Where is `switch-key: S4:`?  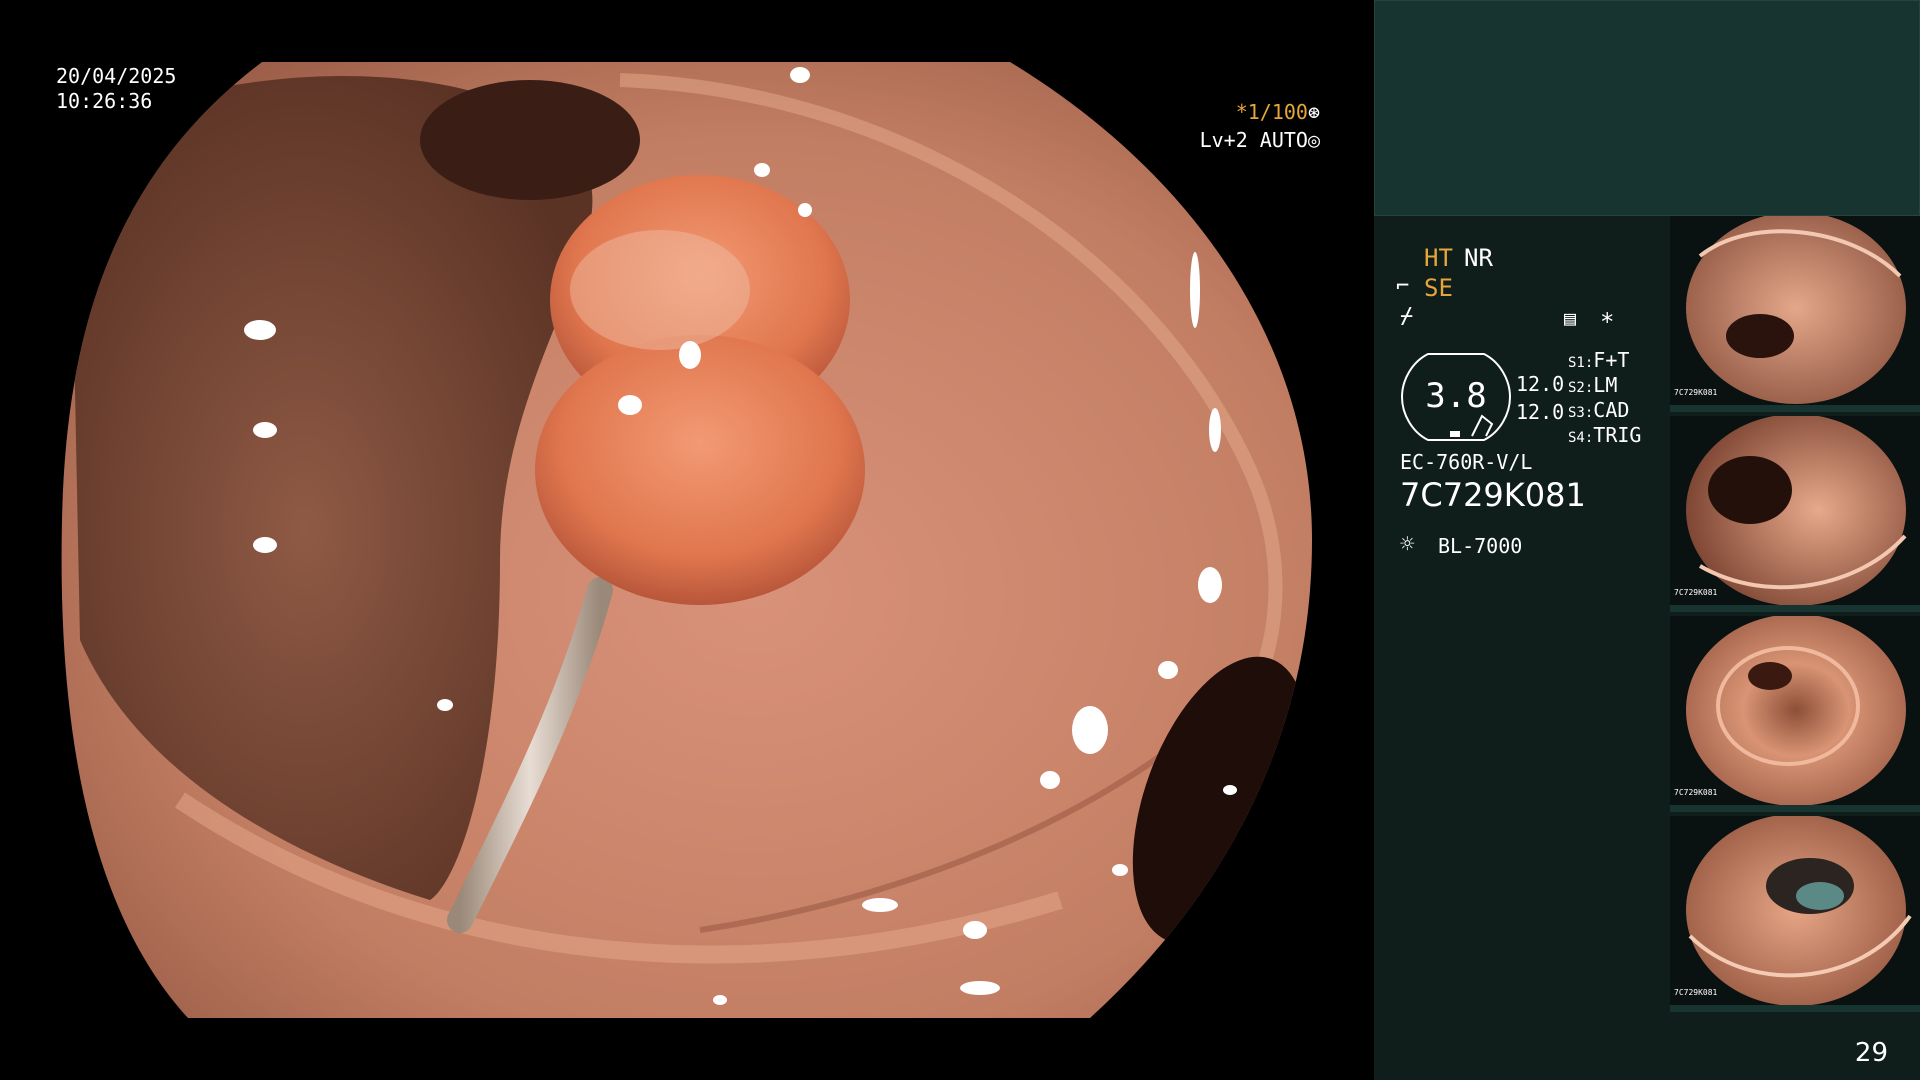
switch-key: S4: is located at coordinates (1581, 438).